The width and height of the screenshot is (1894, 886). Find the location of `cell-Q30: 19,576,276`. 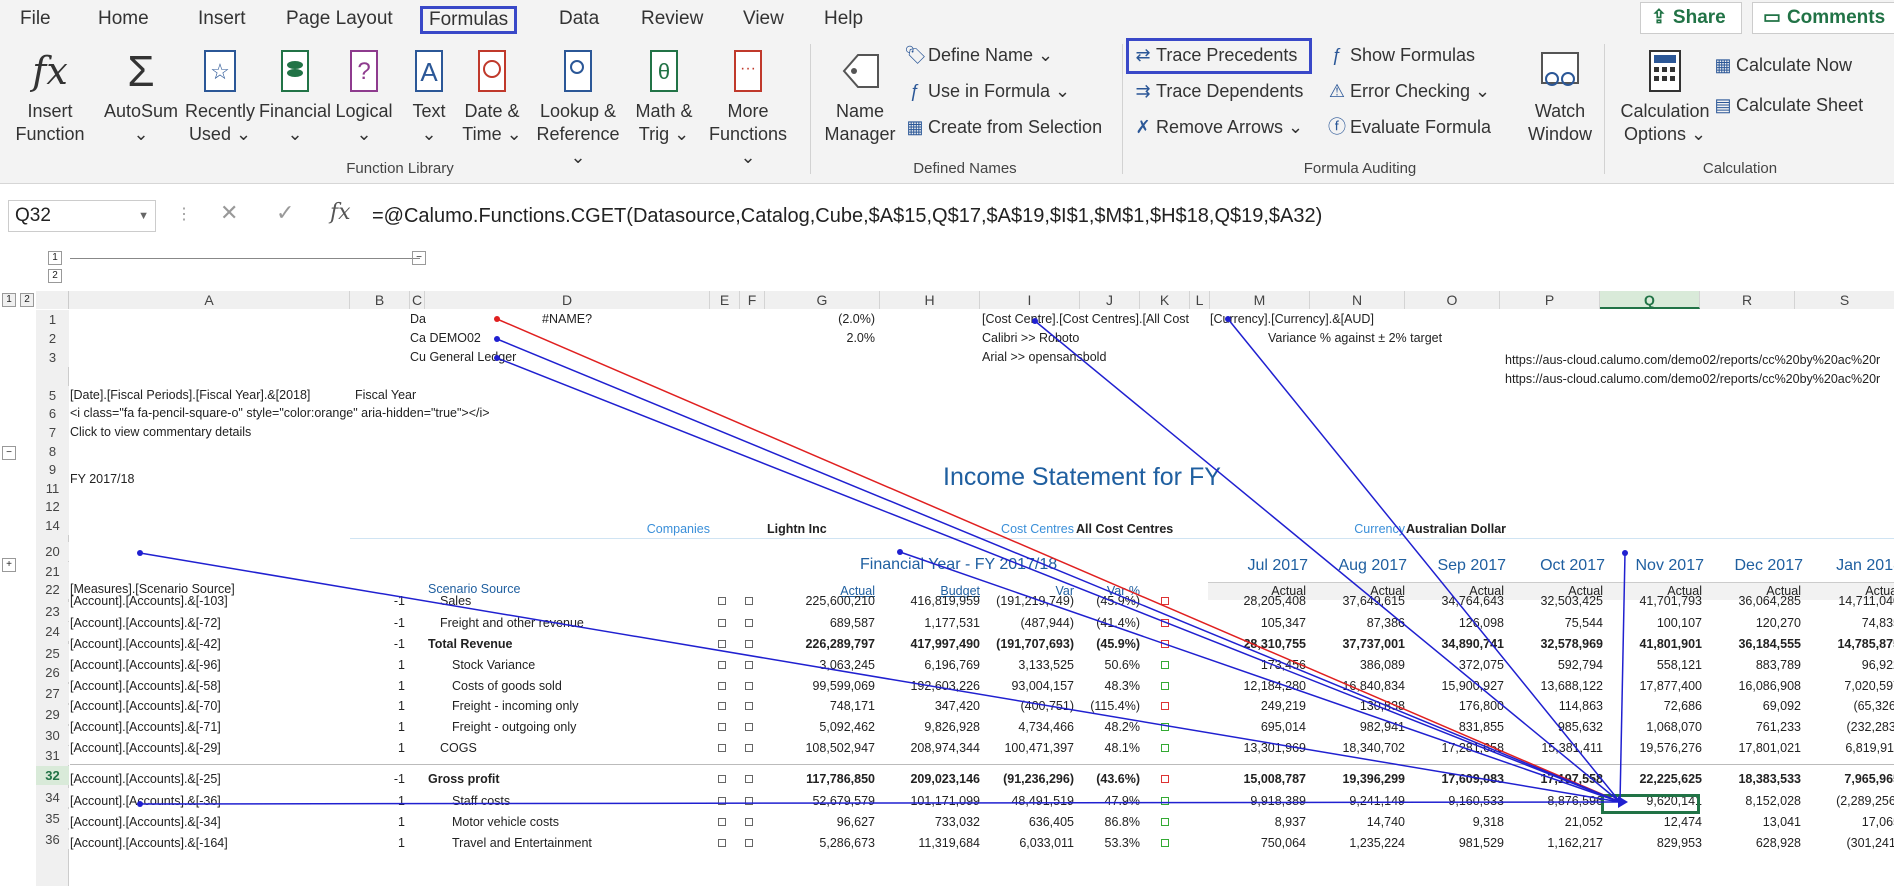

cell-Q30: 19,576,276 is located at coordinates (1654, 748).